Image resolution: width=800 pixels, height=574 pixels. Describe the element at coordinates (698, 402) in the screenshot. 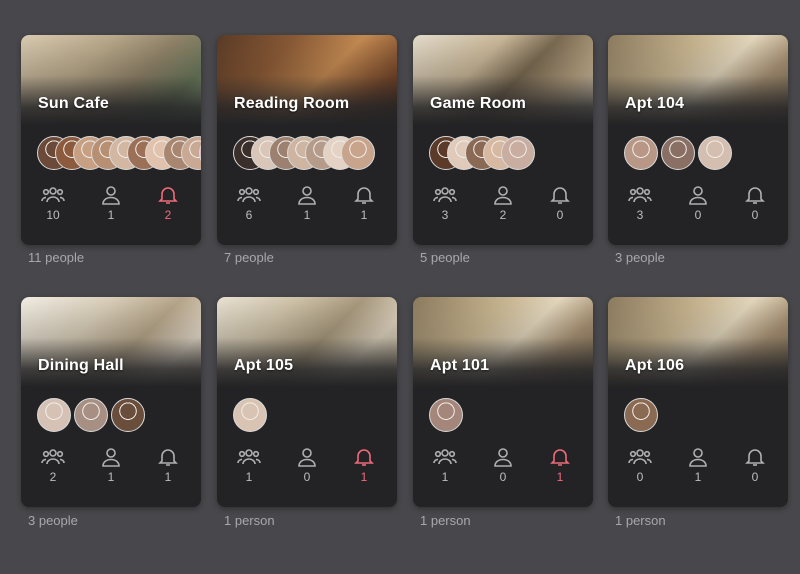

I see `room-card-apt-106: Apt 106 0 1 0` at that location.